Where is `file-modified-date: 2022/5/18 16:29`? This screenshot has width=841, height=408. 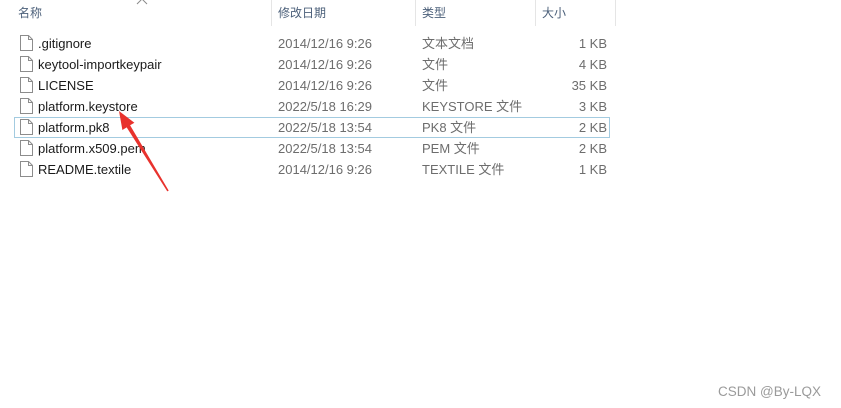 file-modified-date: 2022/5/18 16:29 is located at coordinates (325, 106).